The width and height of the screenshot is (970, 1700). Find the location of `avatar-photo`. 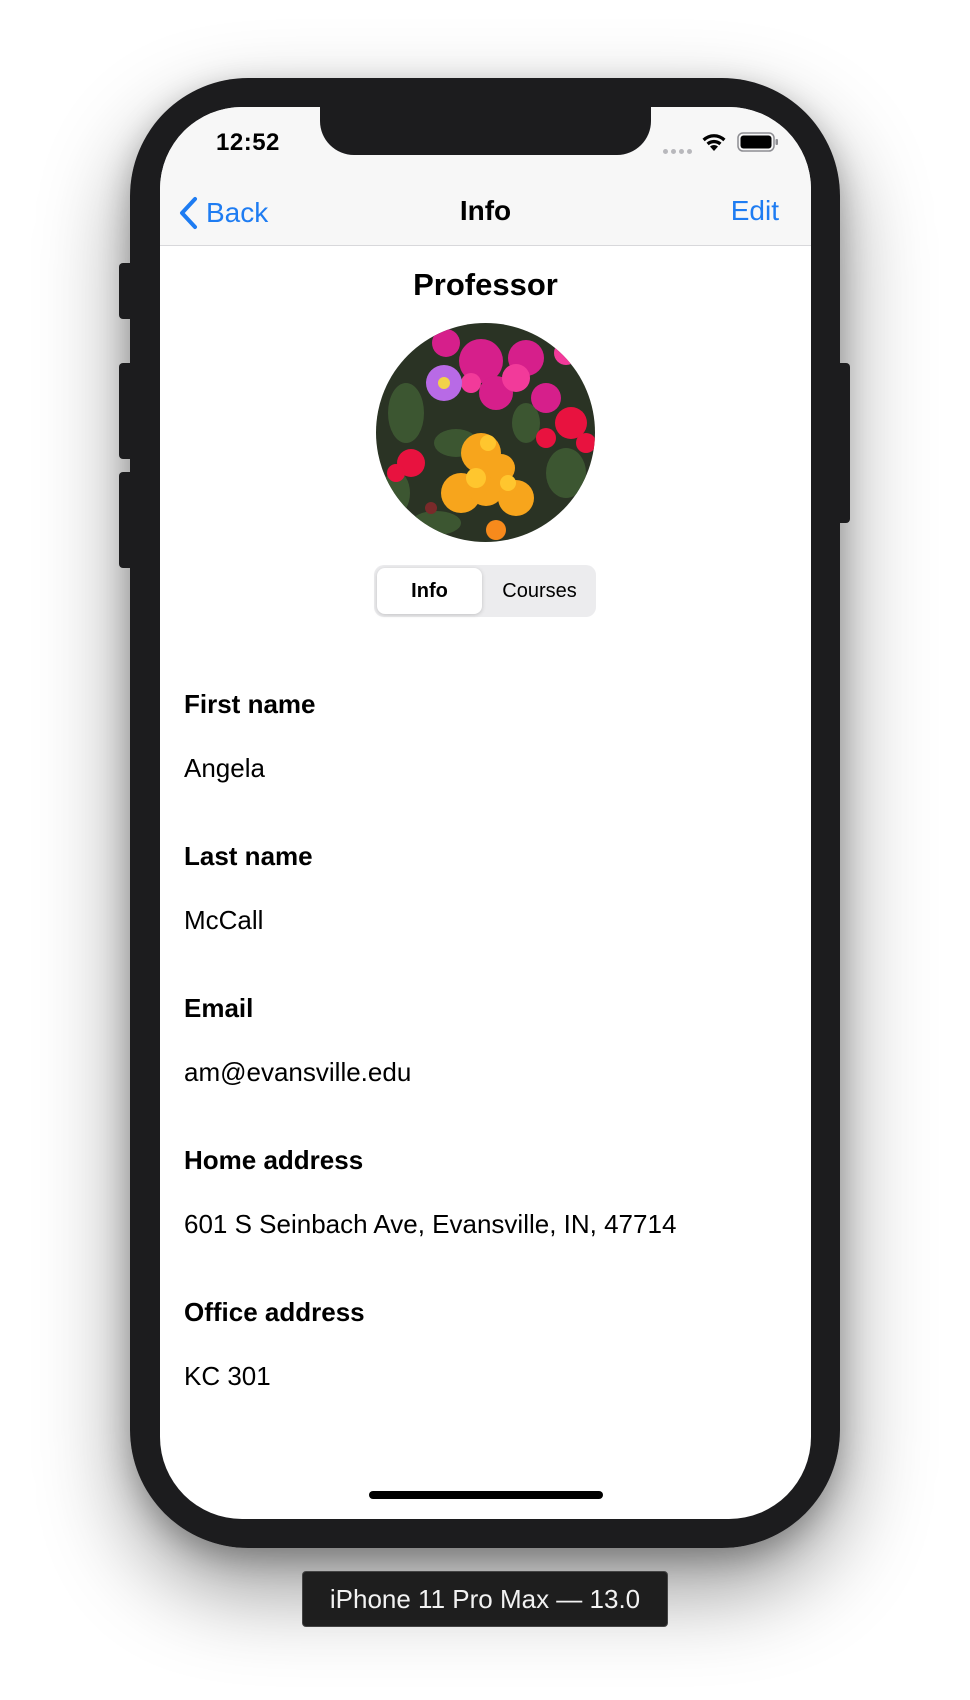

avatar-photo is located at coordinates (485, 432).